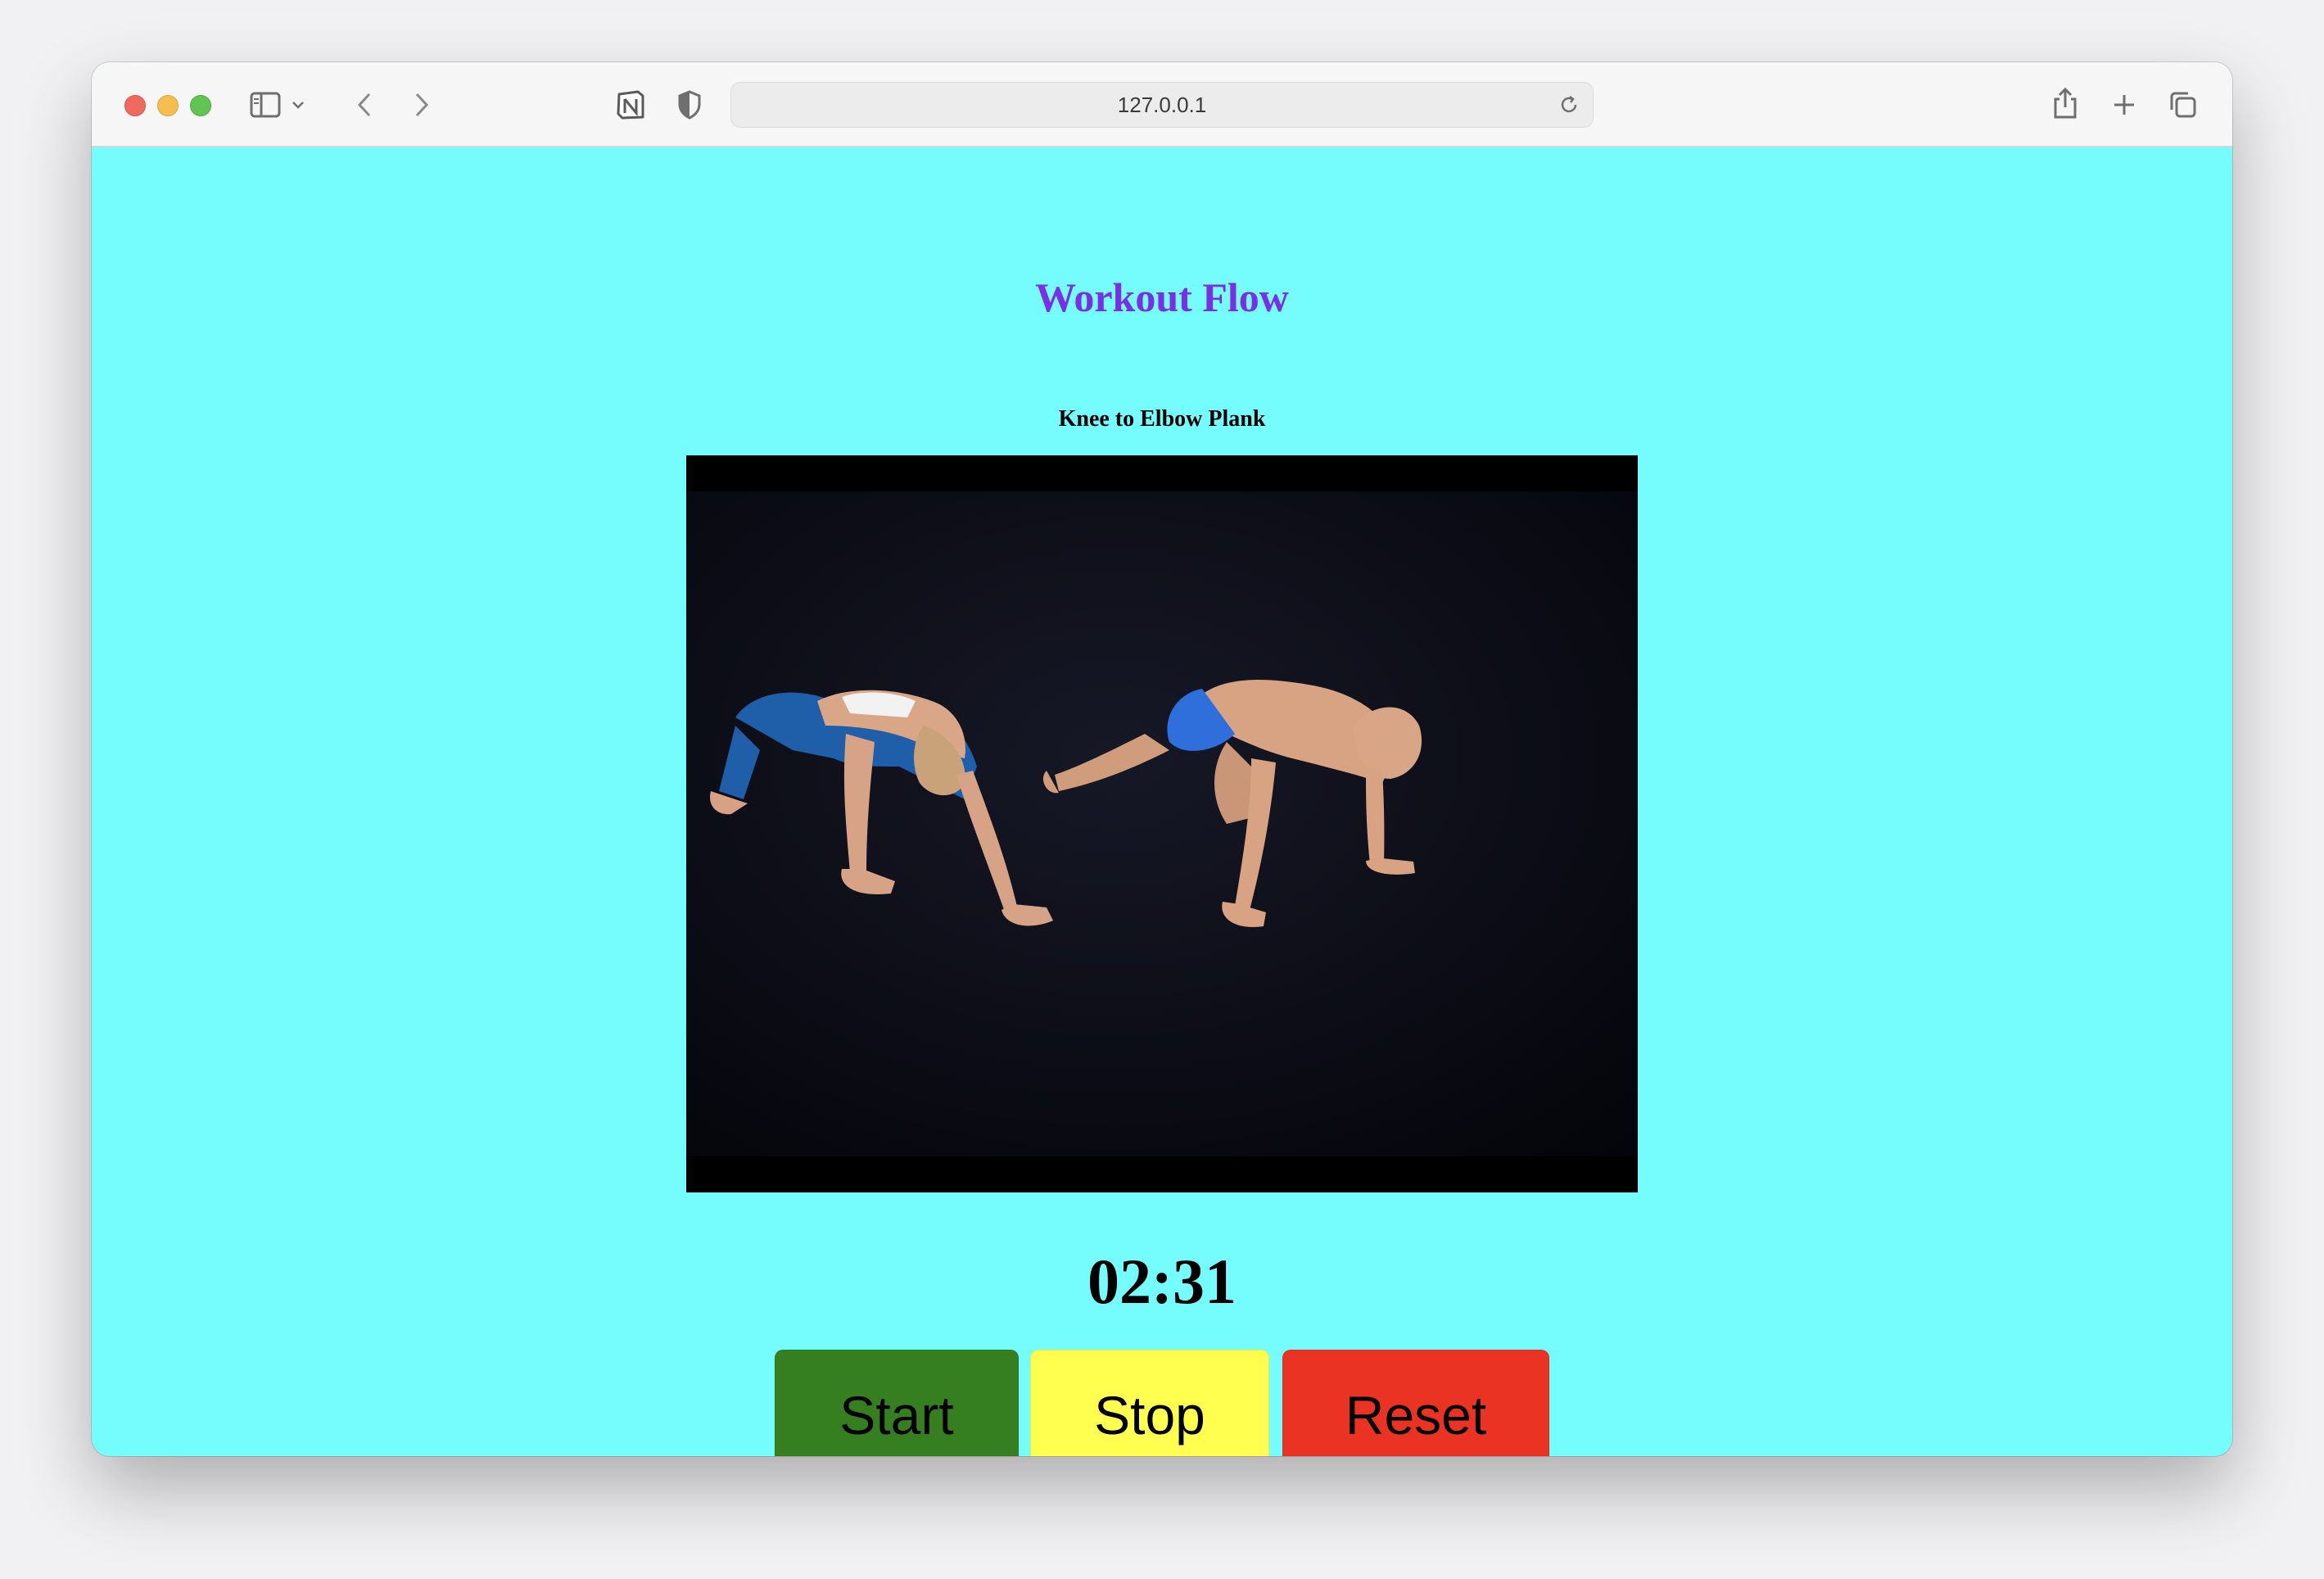 The height and width of the screenshot is (1579, 2324). I want to click on share-icon, so click(2065, 103).